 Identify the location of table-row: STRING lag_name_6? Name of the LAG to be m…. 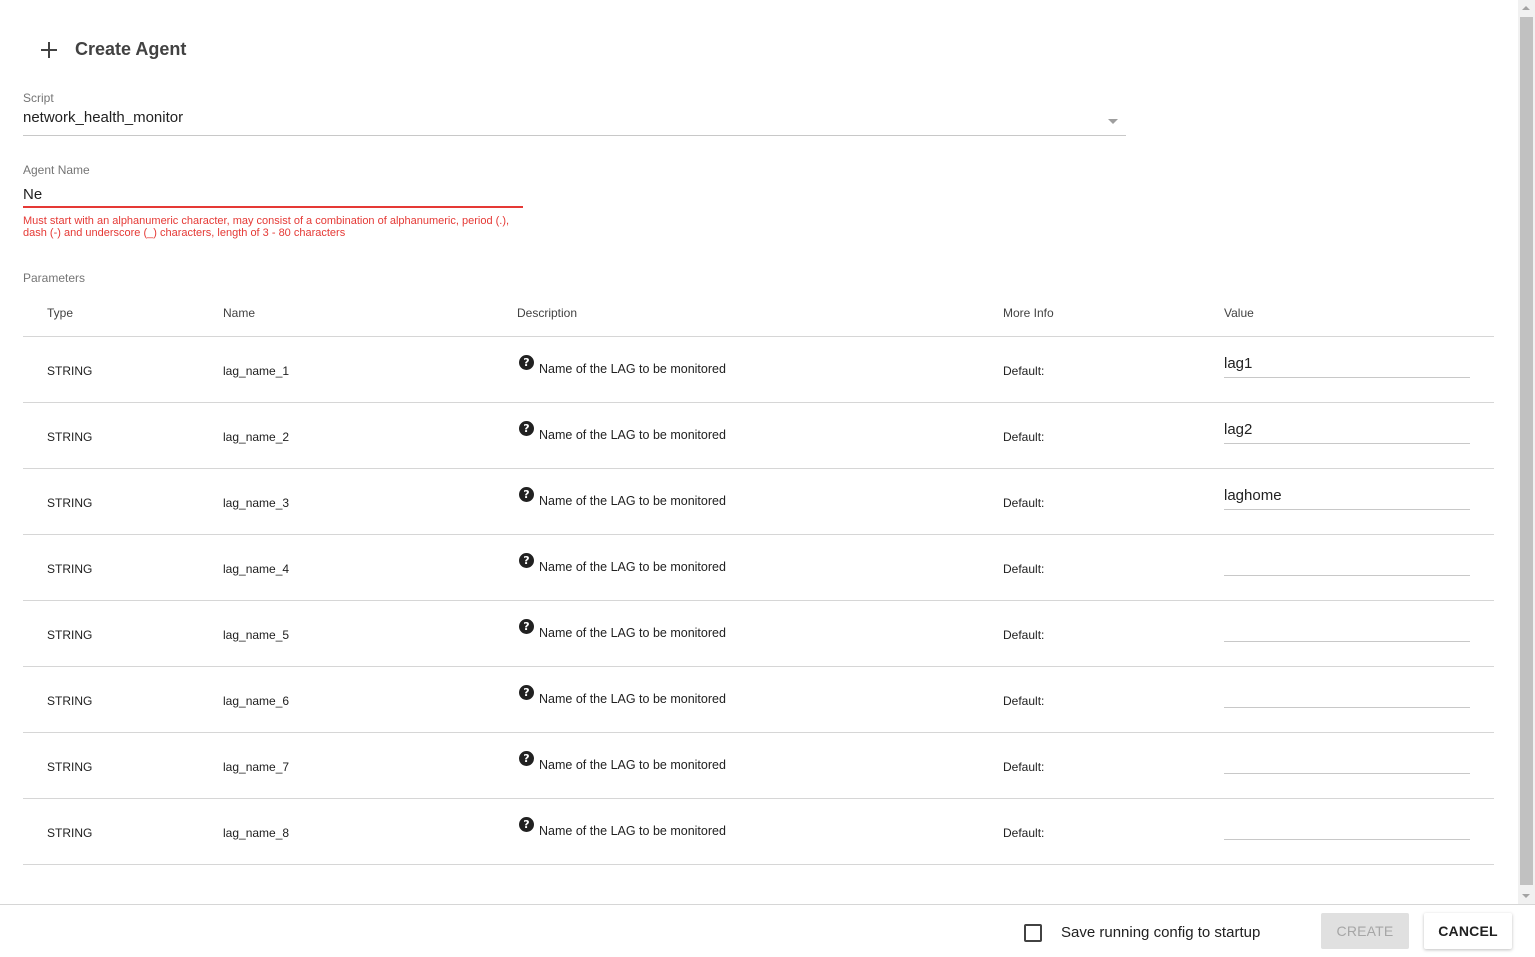
(758, 700).